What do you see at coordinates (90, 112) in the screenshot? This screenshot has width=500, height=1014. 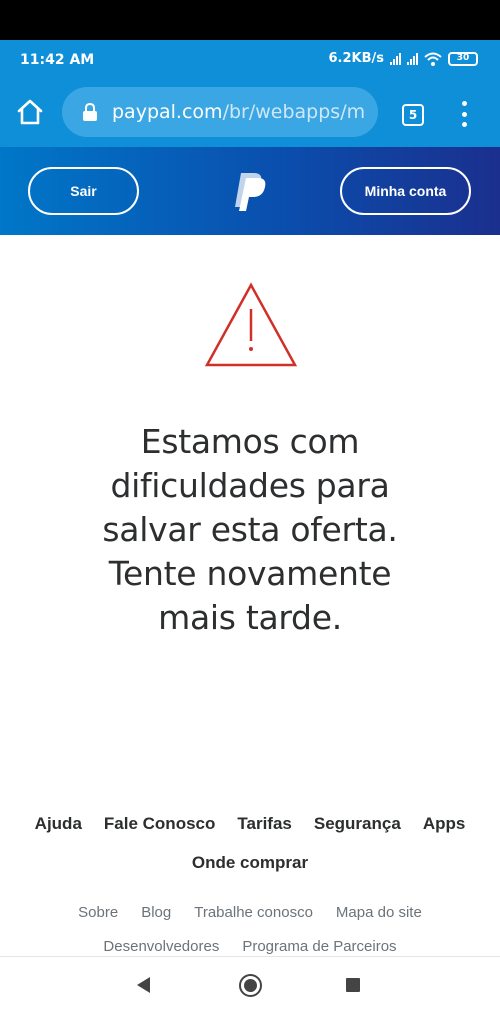 I see `lock-icon` at bounding box center [90, 112].